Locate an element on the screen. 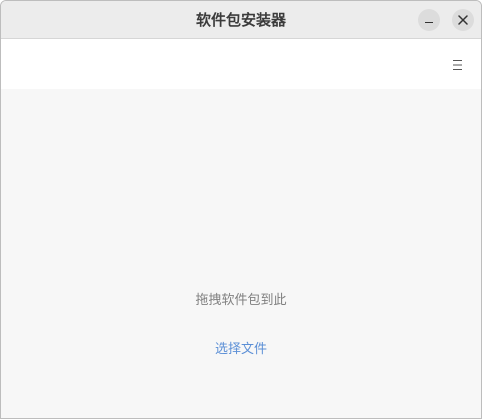 Image resolution: width=482 pixels, height=419 pixels. select-file-link: 选择文件 is located at coordinates (241, 349).